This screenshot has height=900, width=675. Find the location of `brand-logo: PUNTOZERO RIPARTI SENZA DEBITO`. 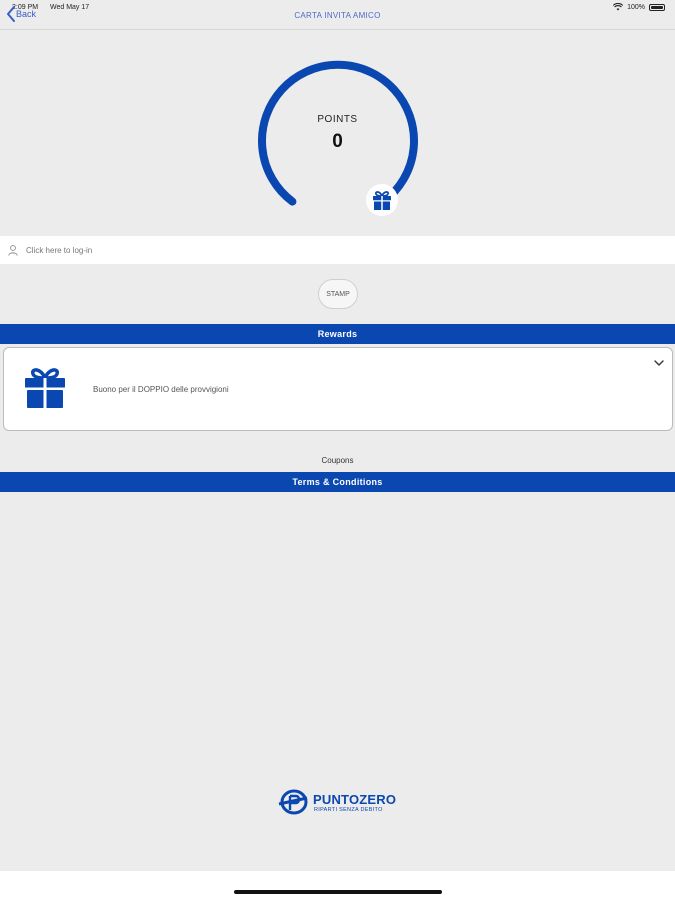

brand-logo: PUNTOZERO RIPARTI SENZA DEBITO is located at coordinates (340, 803).